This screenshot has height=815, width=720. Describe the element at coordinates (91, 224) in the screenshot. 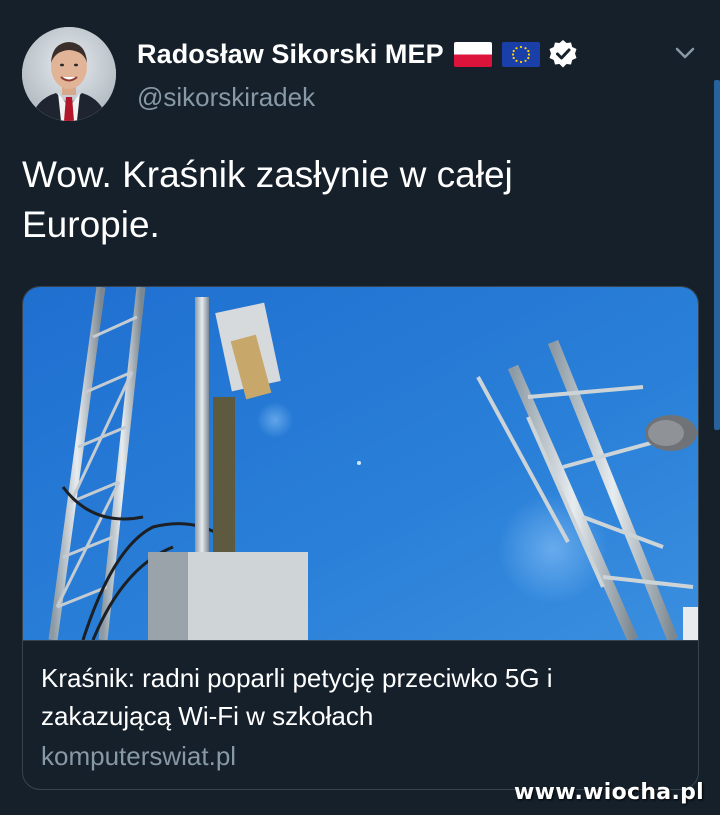

I see `tweet-text-line: Europie.` at that location.